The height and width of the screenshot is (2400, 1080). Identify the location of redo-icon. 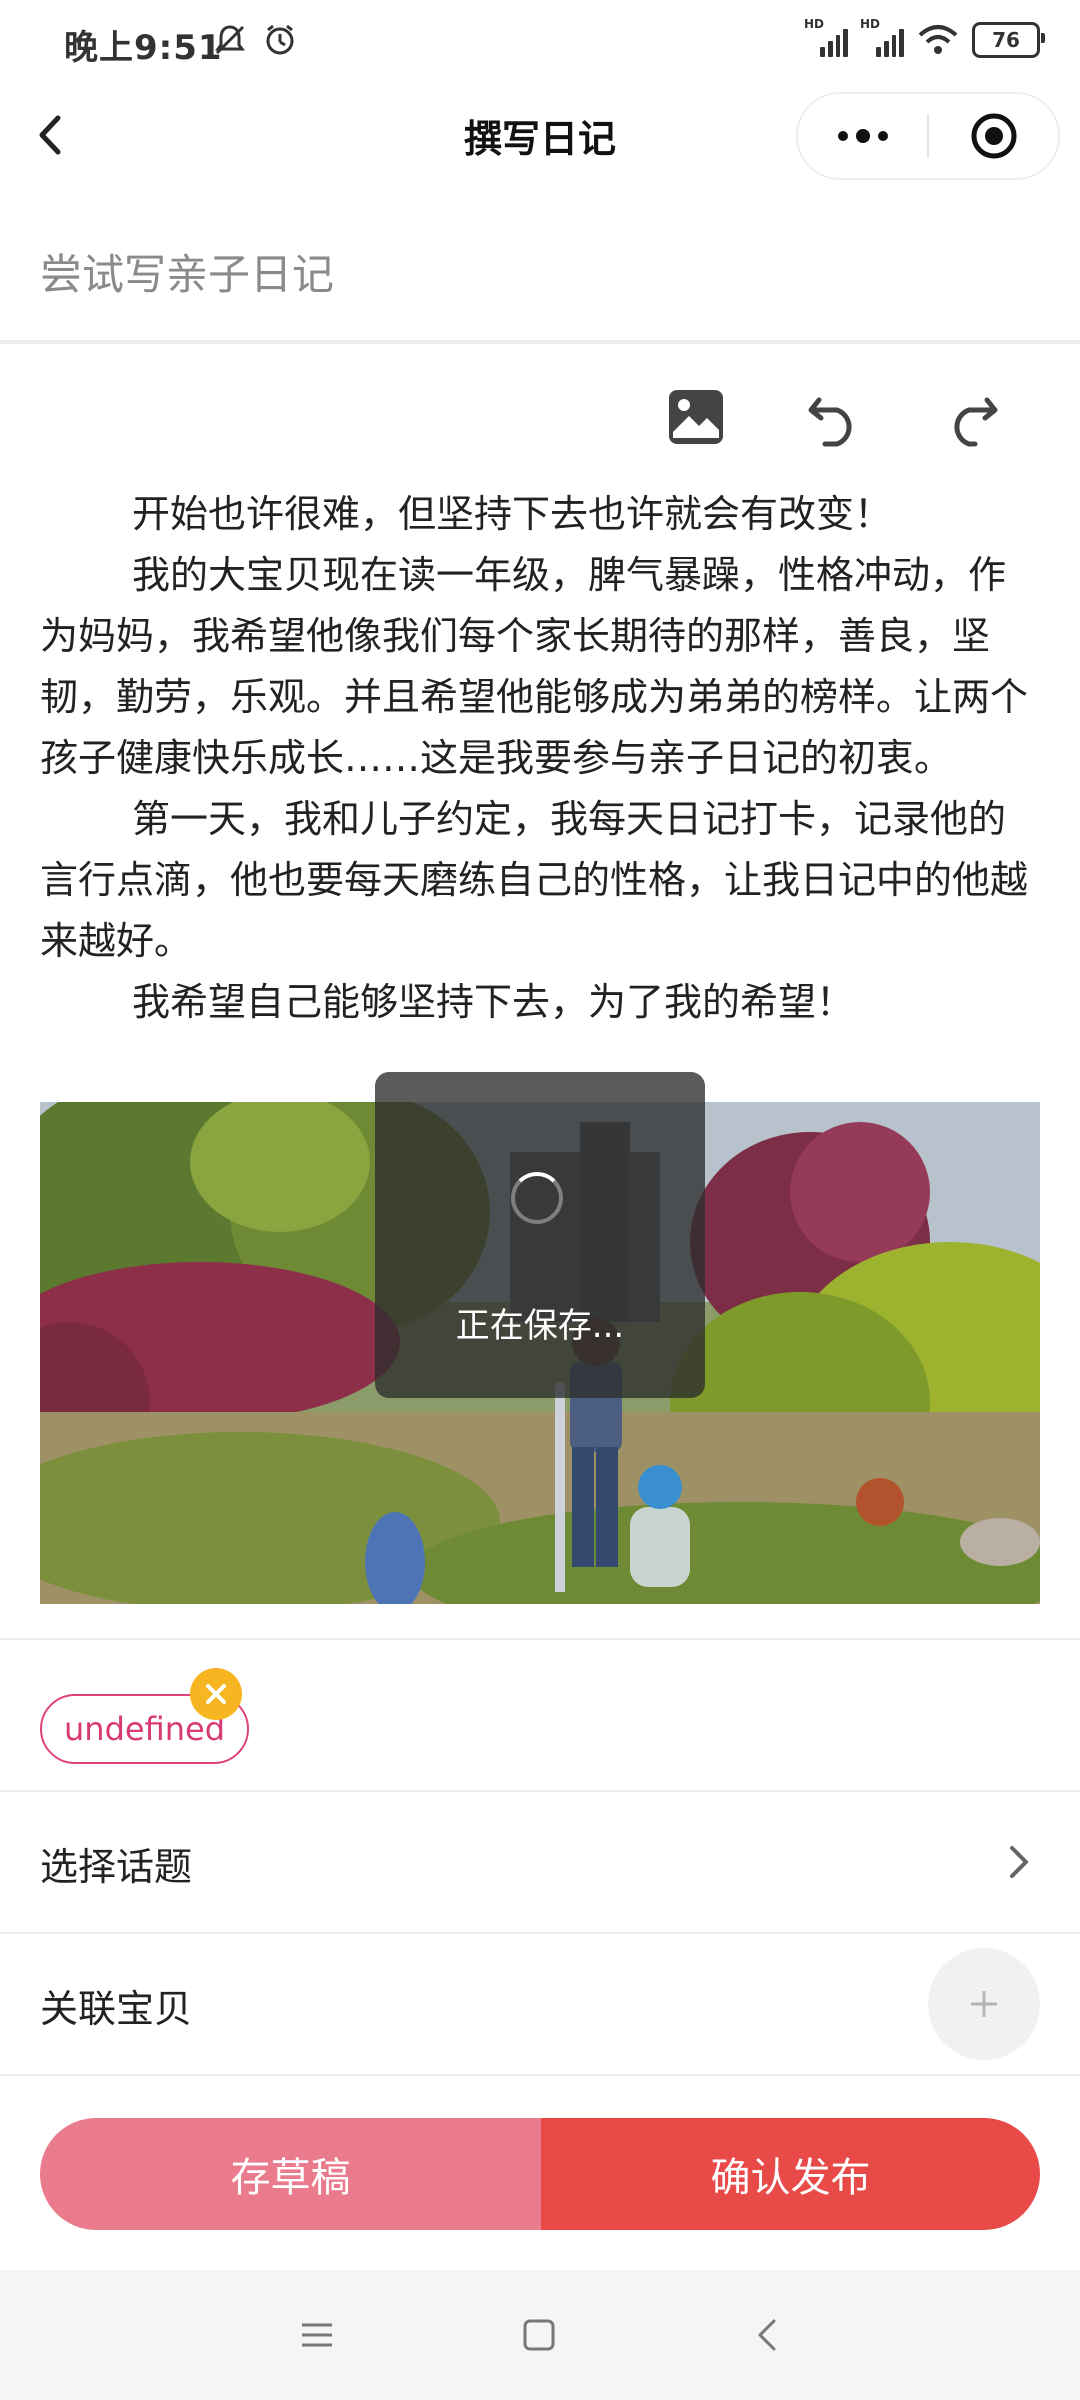
(976, 422).